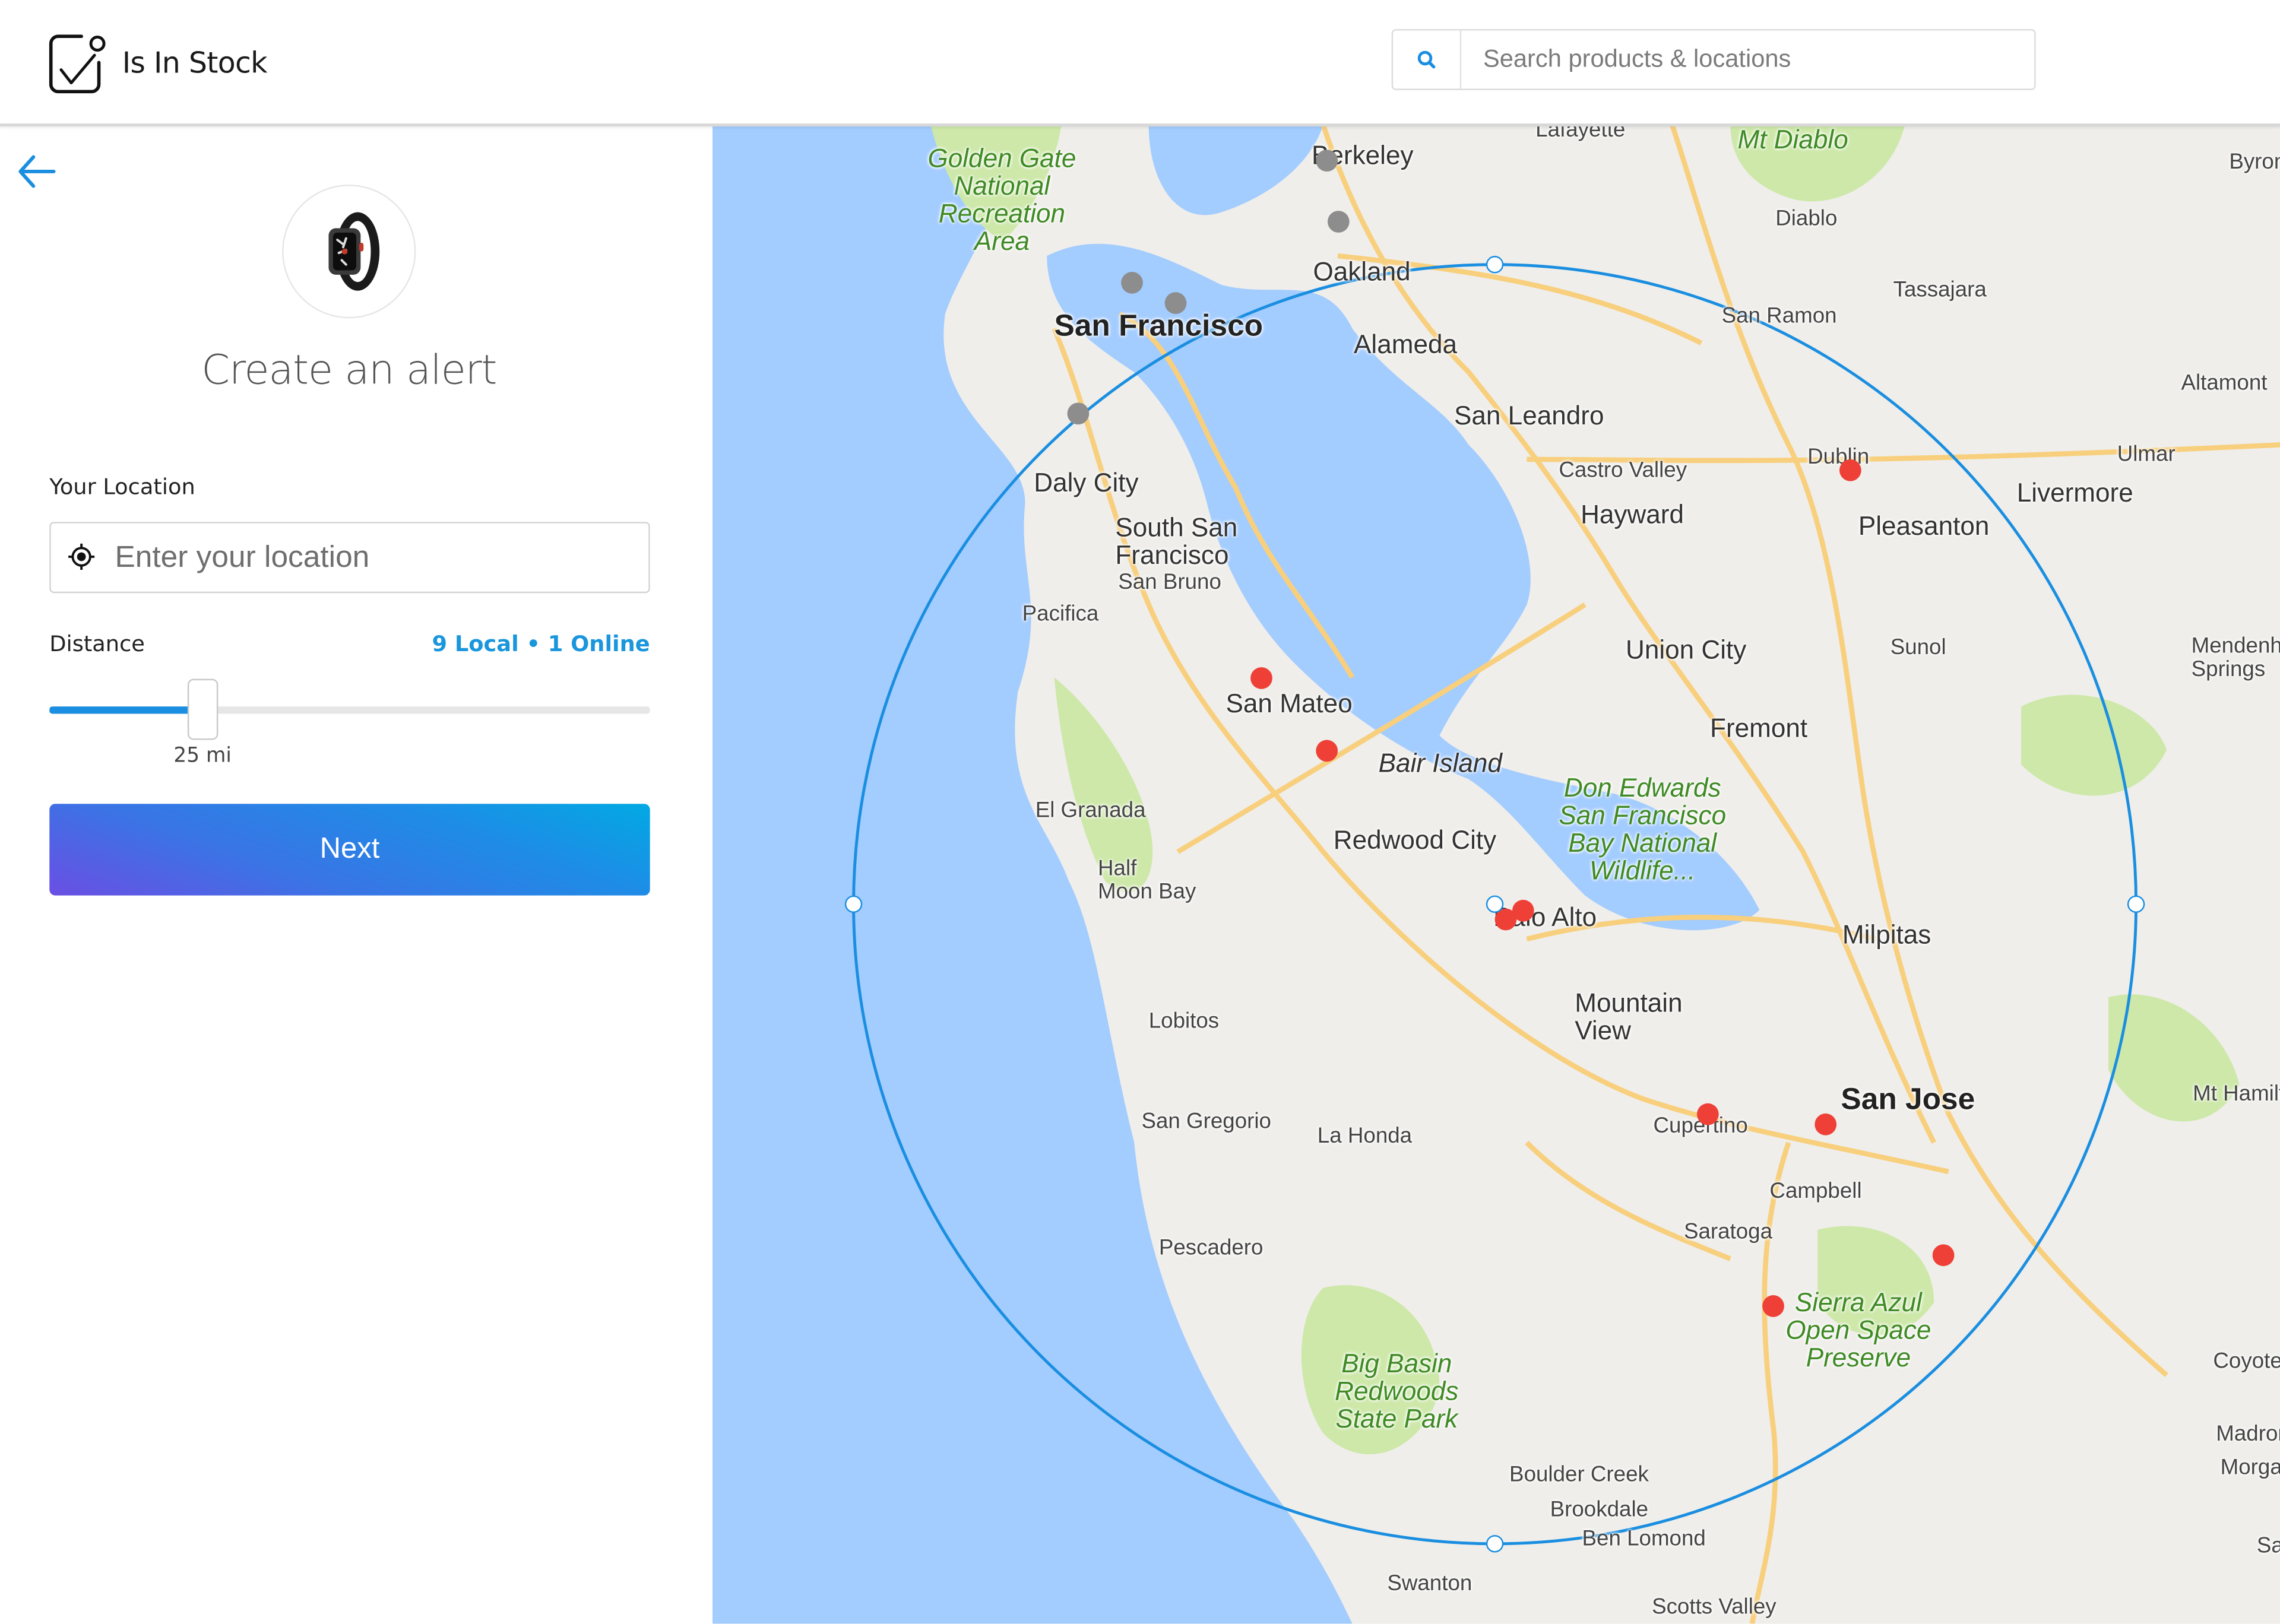 This screenshot has width=2280, height=1624. What do you see at coordinates (1406, 344) in the screenshot?
I see `map-label: Alameda` at bounding box center [1406, 344].